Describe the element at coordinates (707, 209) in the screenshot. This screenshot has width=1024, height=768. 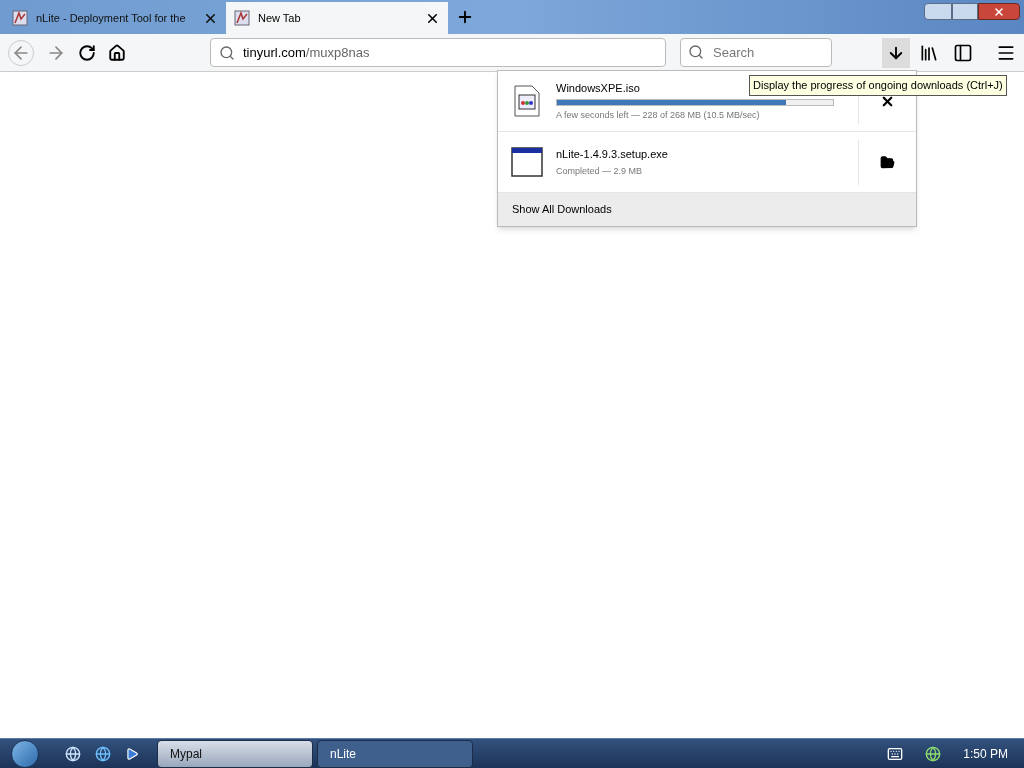
I see `show-all-downloads-button: Show All Downloads` at that location.